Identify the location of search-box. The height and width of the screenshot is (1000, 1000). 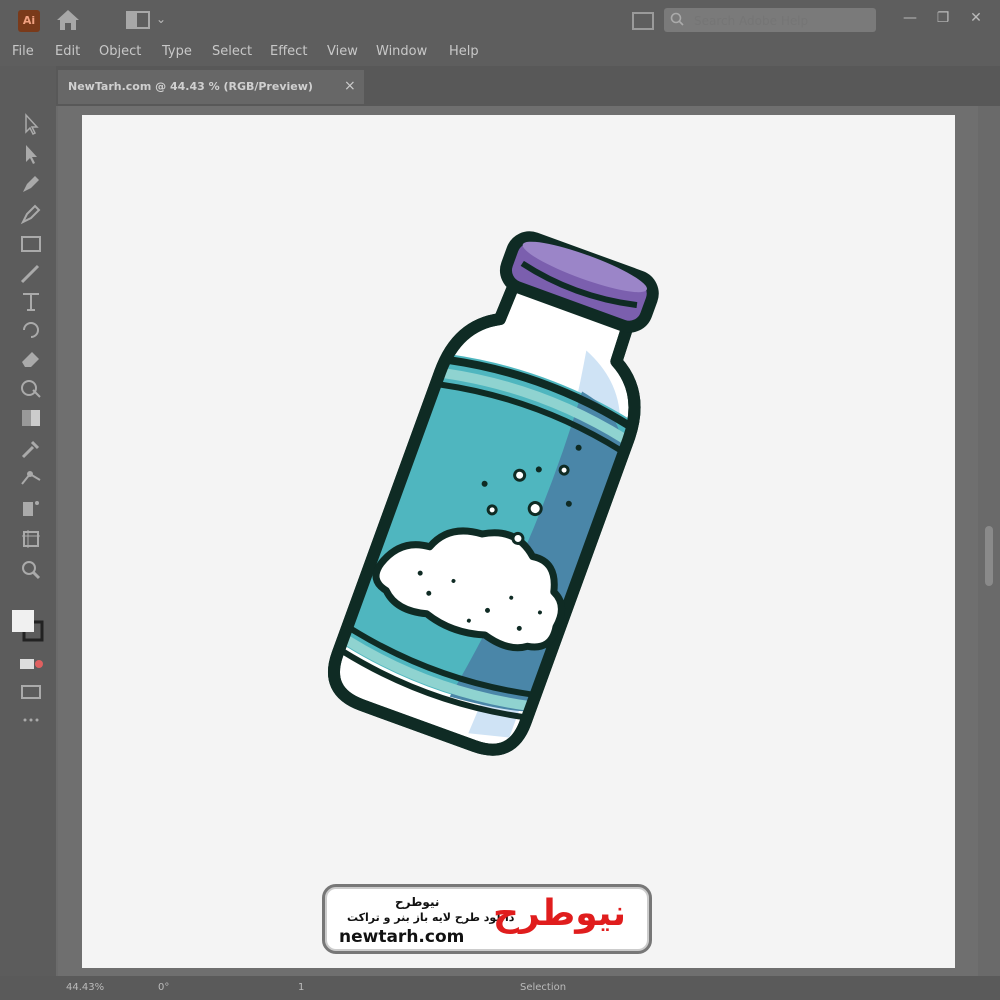
(770, 20).